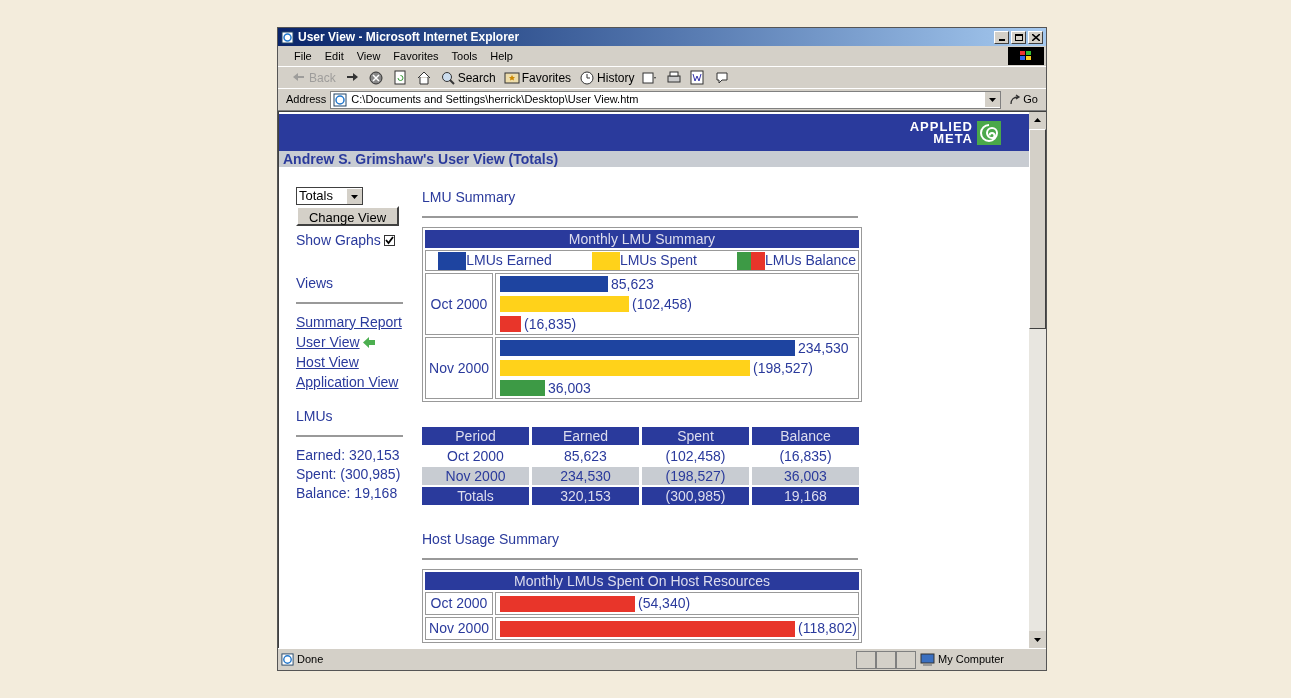  What do you see at coordinates (698, 77) in the screenshot?
I see `word-document-icon` at bounding box center [698, 77].